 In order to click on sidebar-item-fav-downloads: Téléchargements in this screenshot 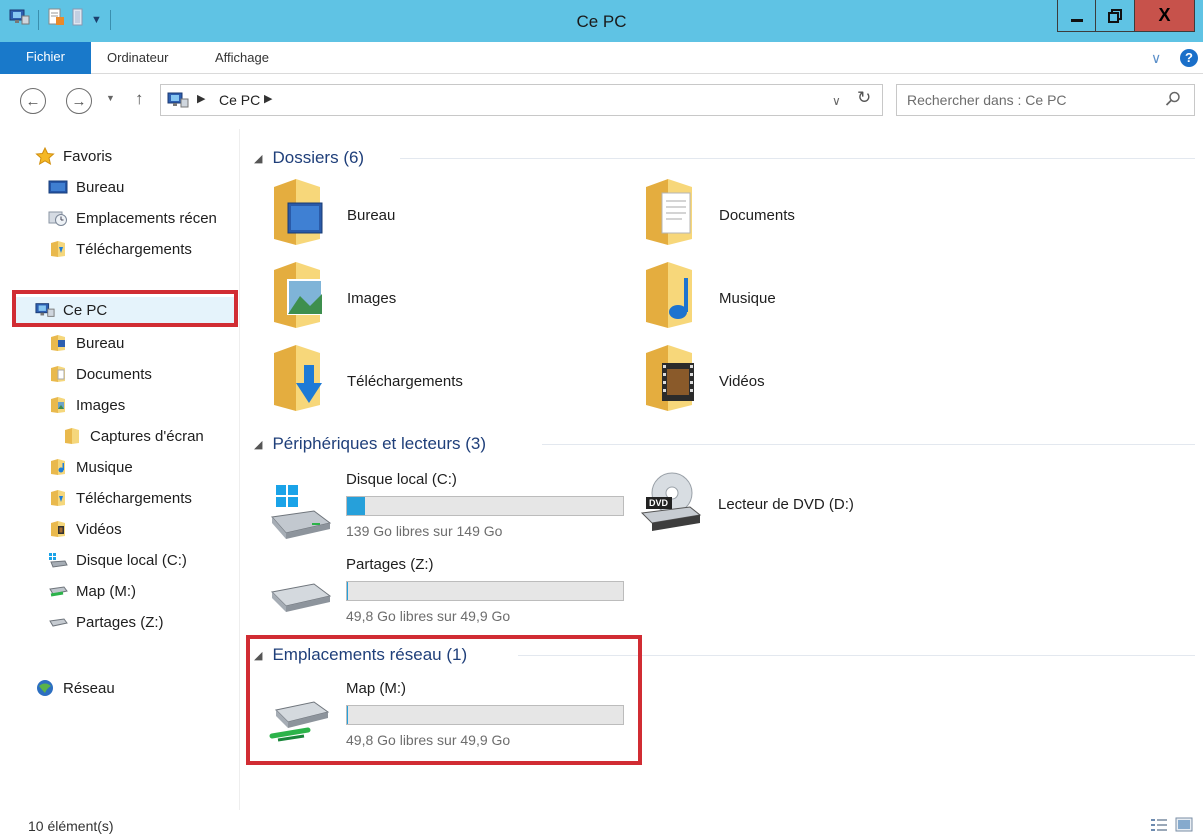, I will do `click(120, 249)`.